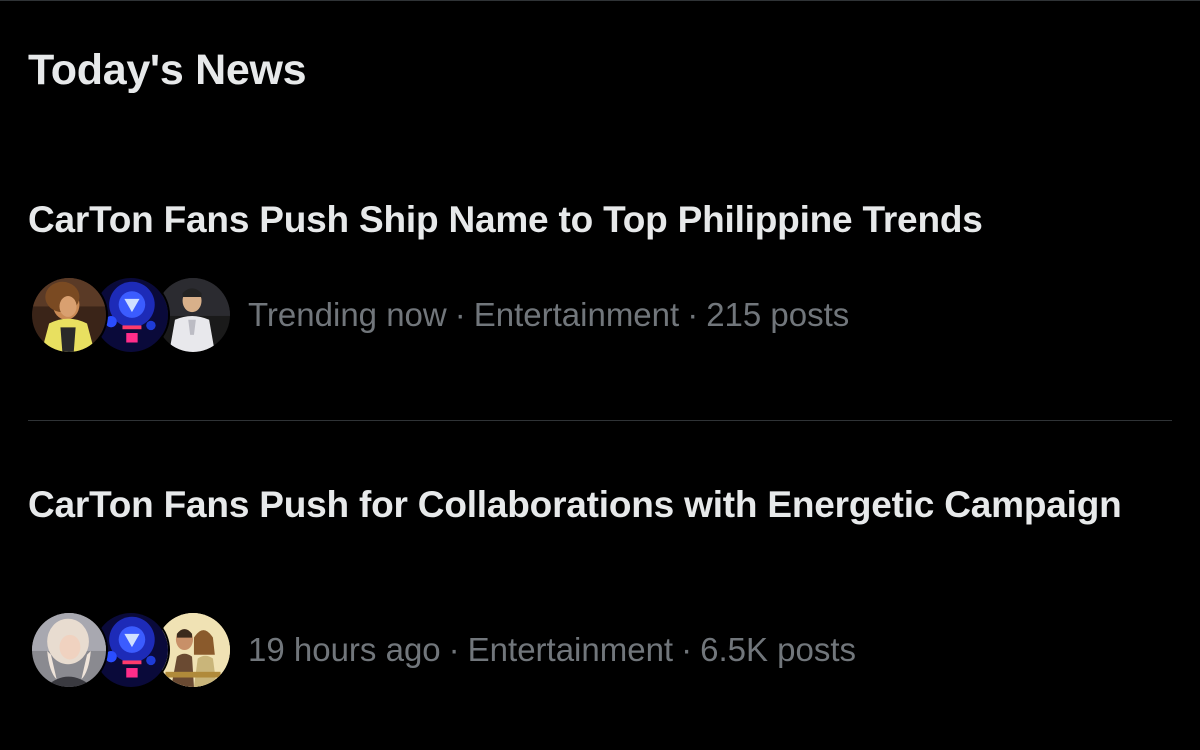 The height and width of the screenshot is (750, 1200). I want to click on news-time: 19 hours ago, so click(344, 649).